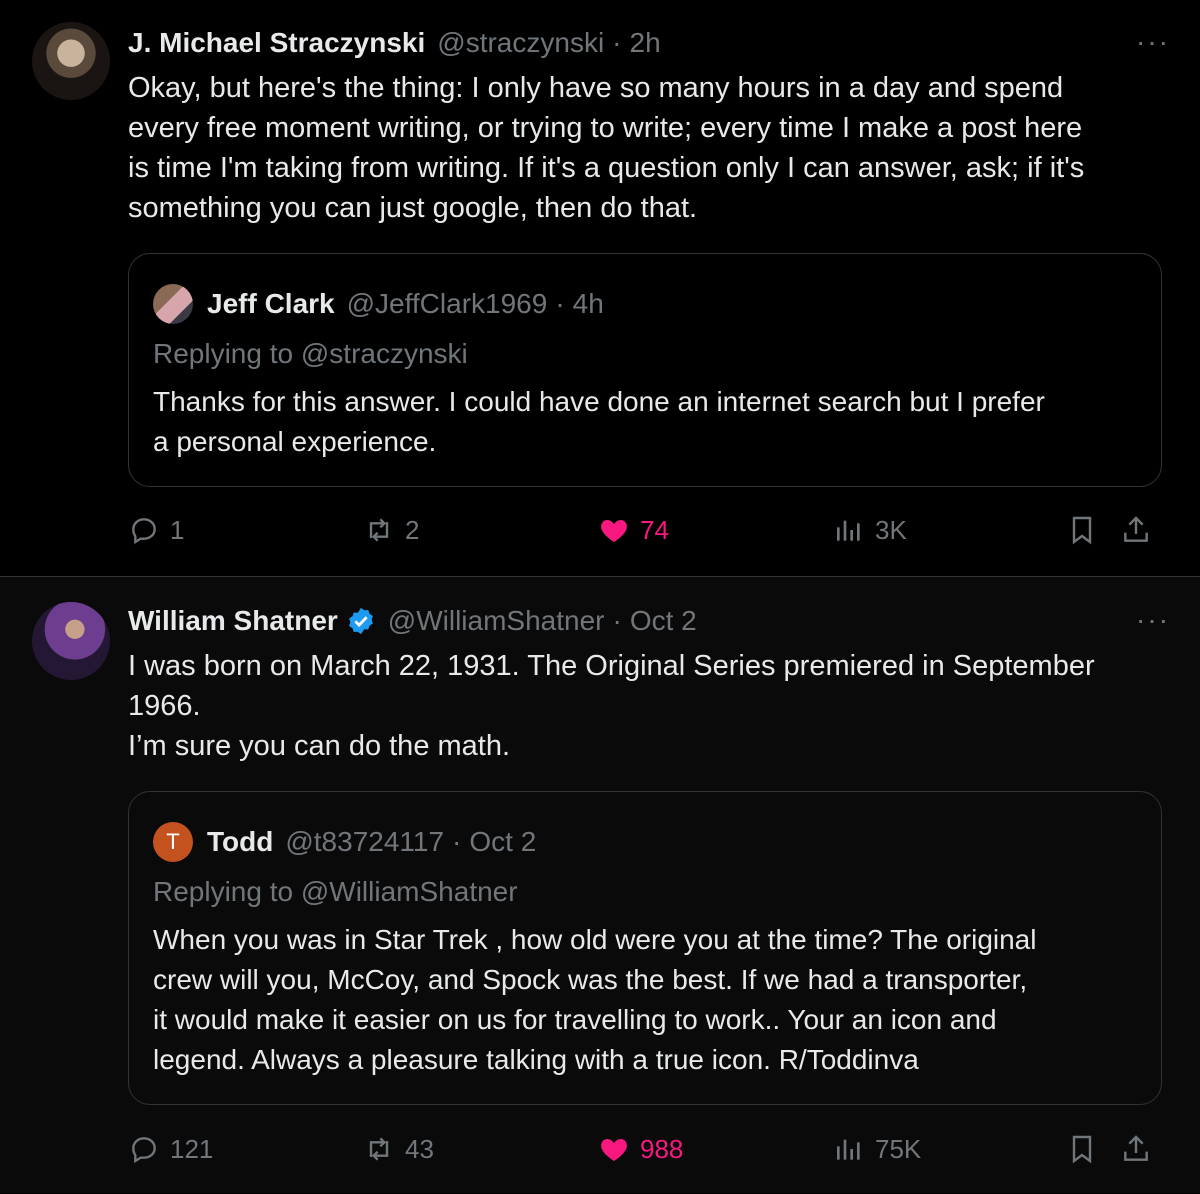 The image size is (1200, 1194). What do you see at coordinates (447, 303) in the screenshot?
I see `quote-author-handle: @JeffClark1969` at bounding box center [447, 303].